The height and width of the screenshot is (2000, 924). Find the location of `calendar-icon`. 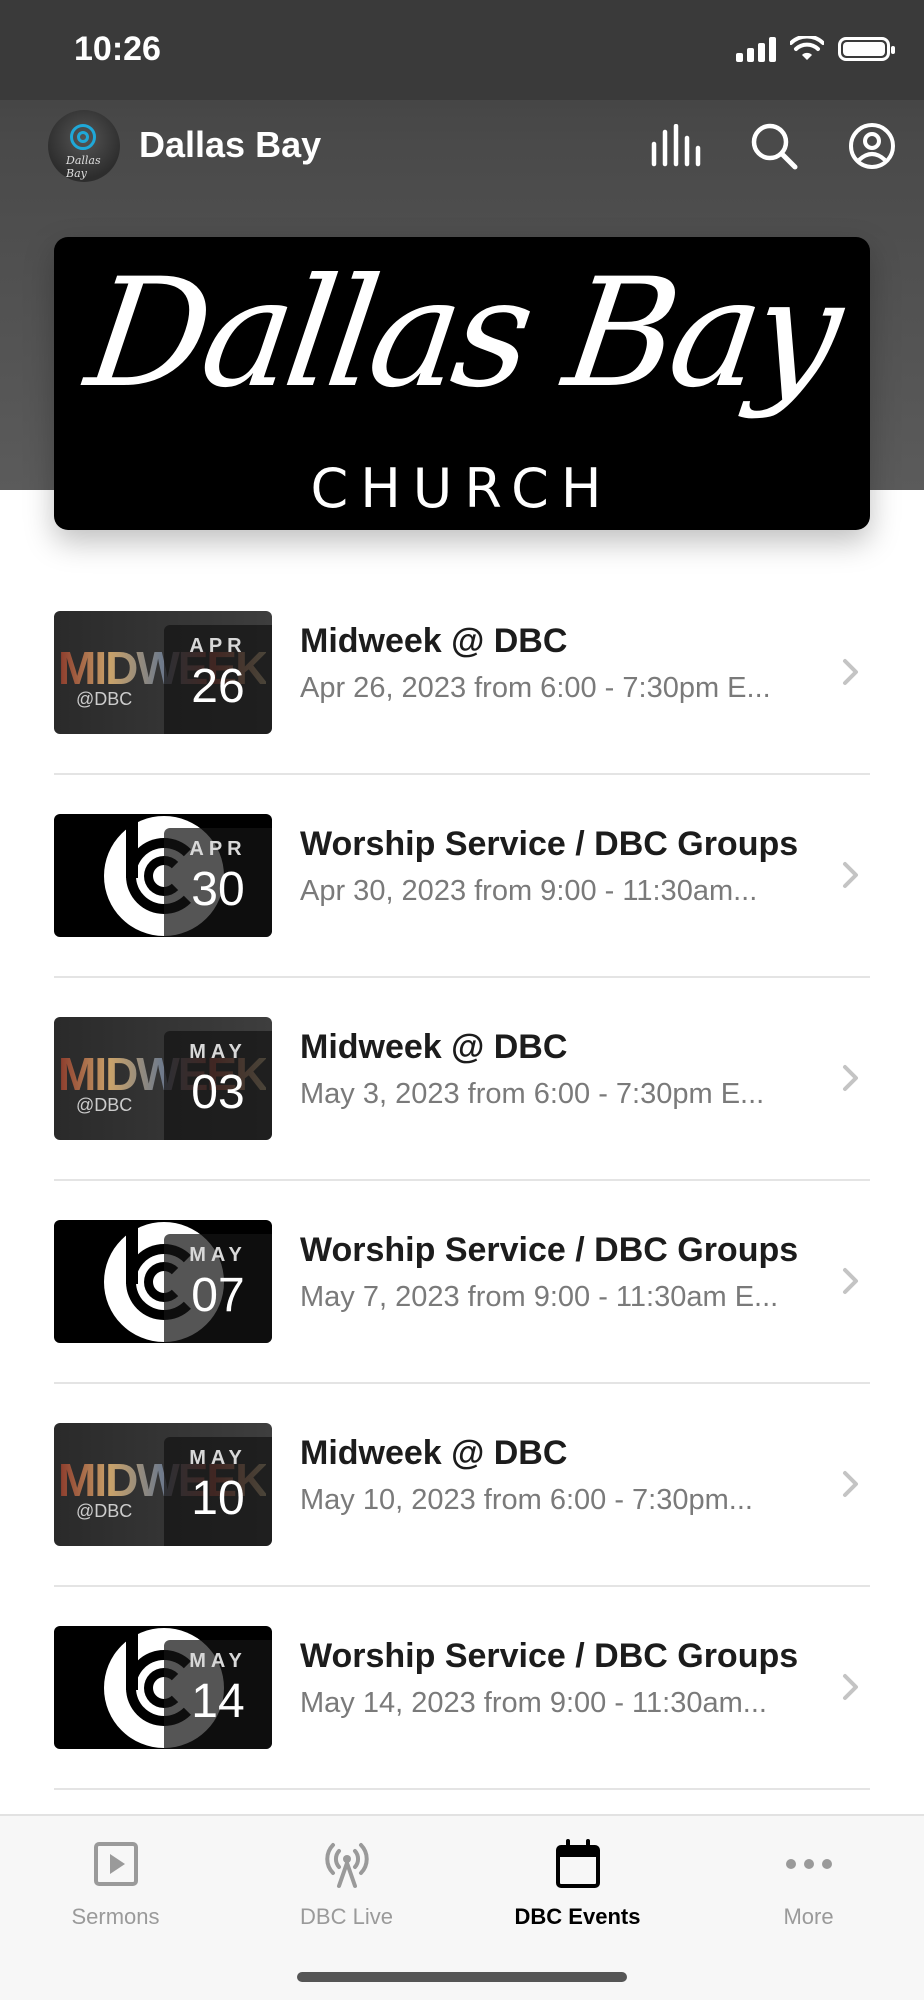

calendar-icon is located at coordinates (577, 1863).